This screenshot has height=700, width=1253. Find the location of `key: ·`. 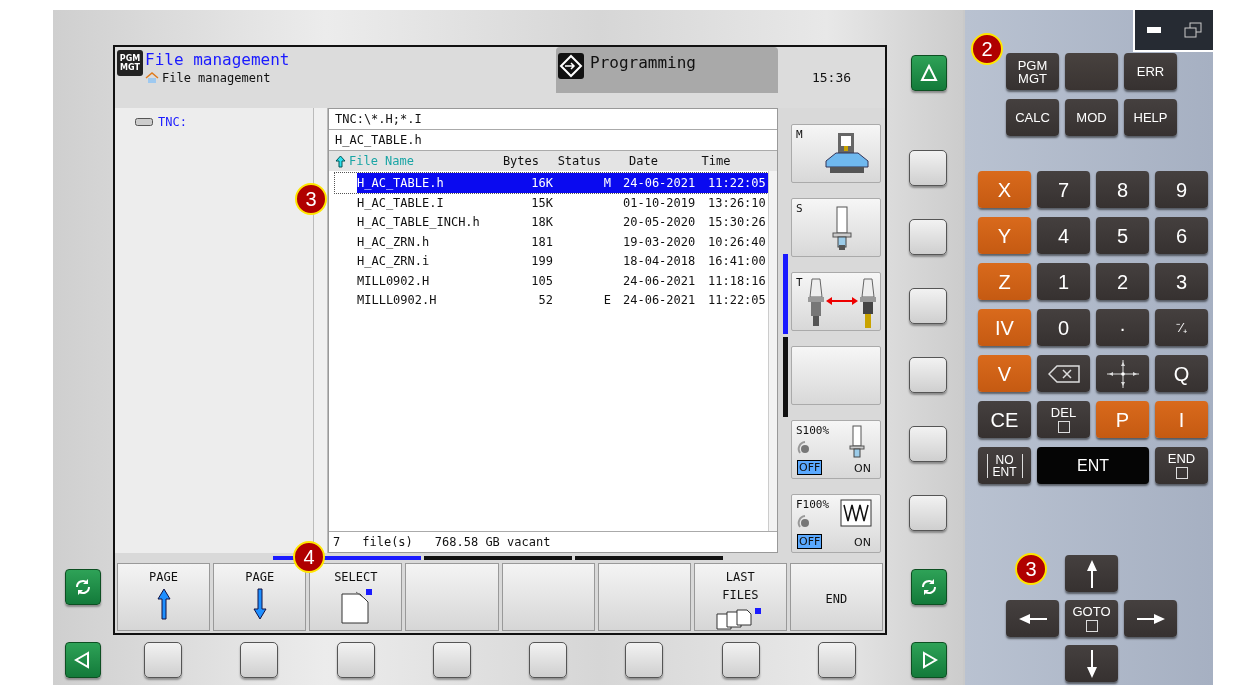

key: · is located at coordinates (1122, 327).